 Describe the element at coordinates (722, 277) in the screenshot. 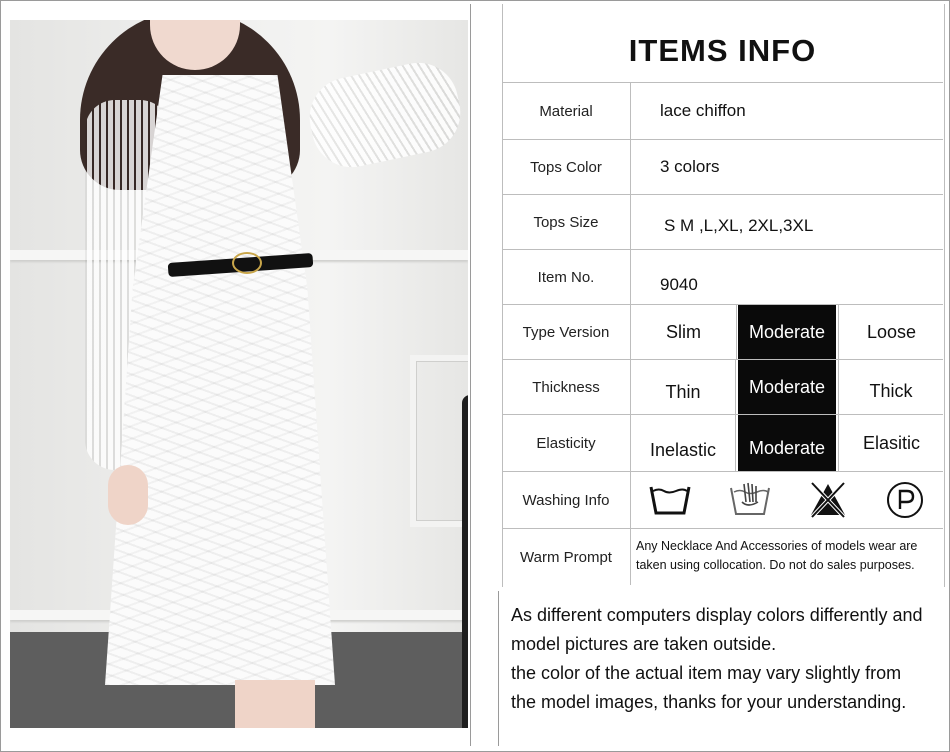

I see `row-item-no: Item No. 9040` at that location.